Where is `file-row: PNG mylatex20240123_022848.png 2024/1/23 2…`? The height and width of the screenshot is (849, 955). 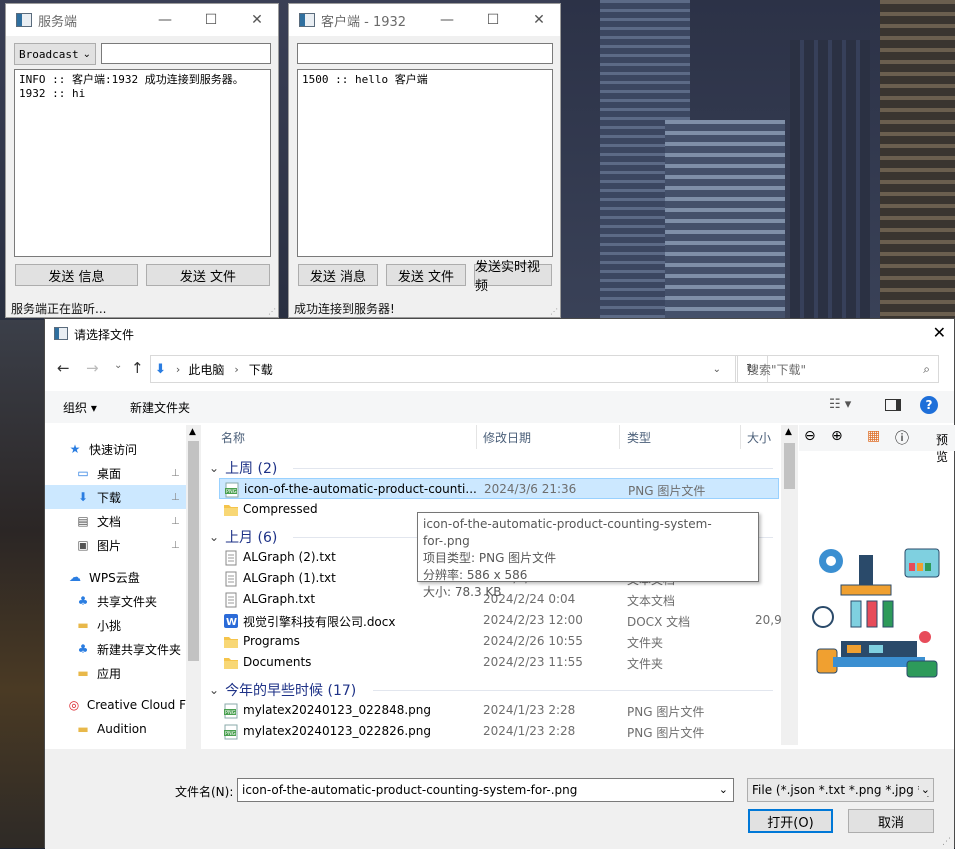 file-row: PNG mylatex20240123_022848.png 2024/1/23 2… is located at coordinates (499, 710).